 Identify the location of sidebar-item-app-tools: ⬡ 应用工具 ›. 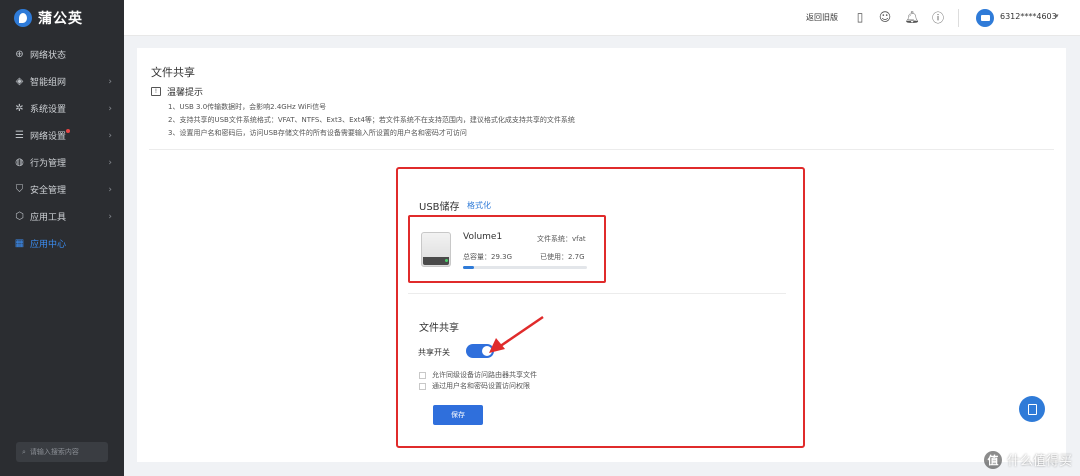
(62, 216).